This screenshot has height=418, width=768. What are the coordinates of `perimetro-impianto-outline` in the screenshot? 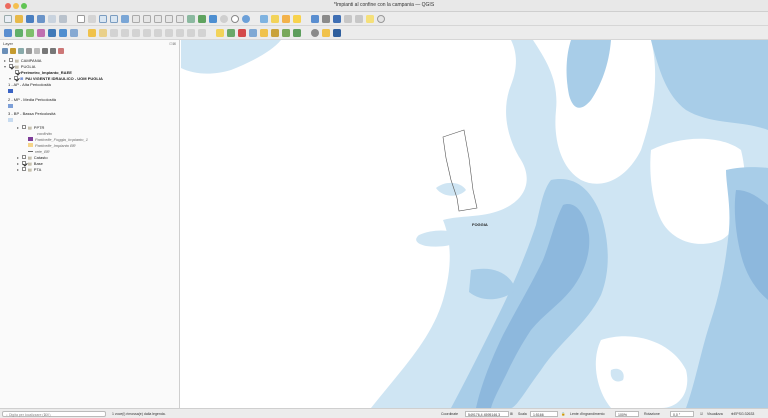 It's located at (460, 170).